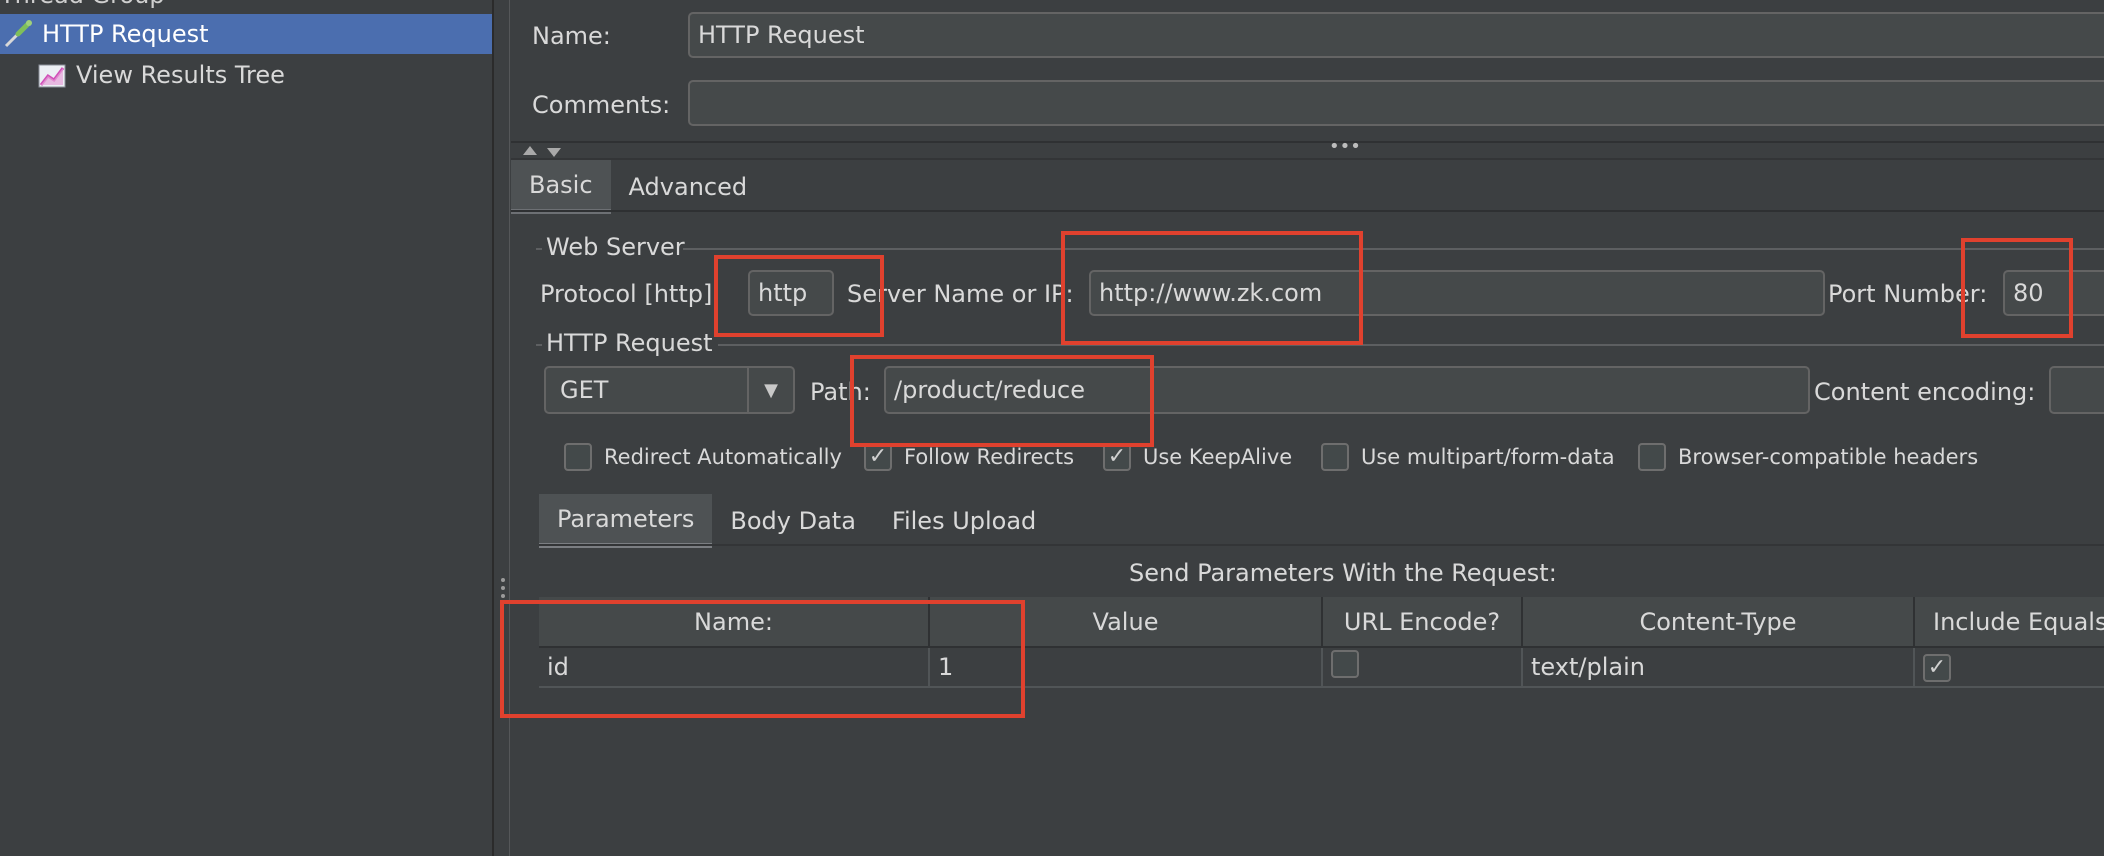 The height and width of the screenshot is (856, 2104). Describe the element at coordinates (783, 293) in the screenshot. I see `protocol-field-value: http` at that location.